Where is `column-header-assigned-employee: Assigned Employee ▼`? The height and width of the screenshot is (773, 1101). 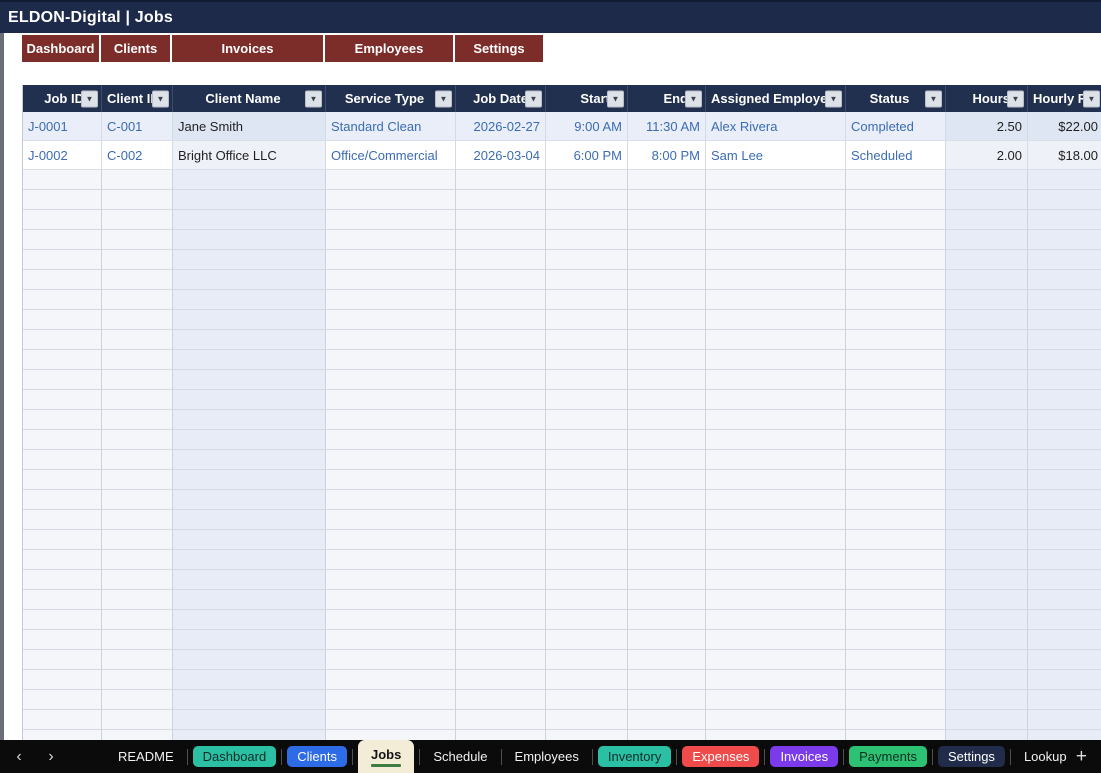 column-header-assigned-employee: Assigned Employee ▼ is located at coordinates (776, 98).